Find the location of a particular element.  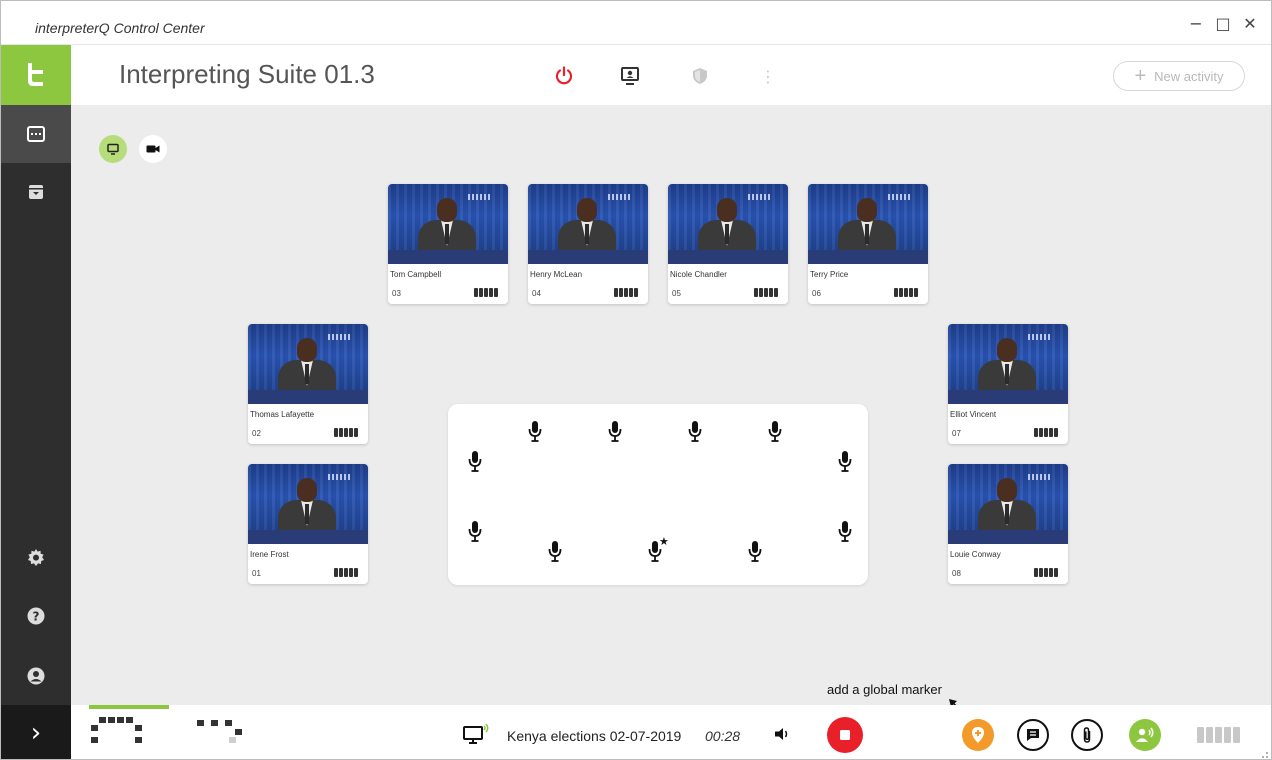

archive-icon is located at coordinates (36, 192).